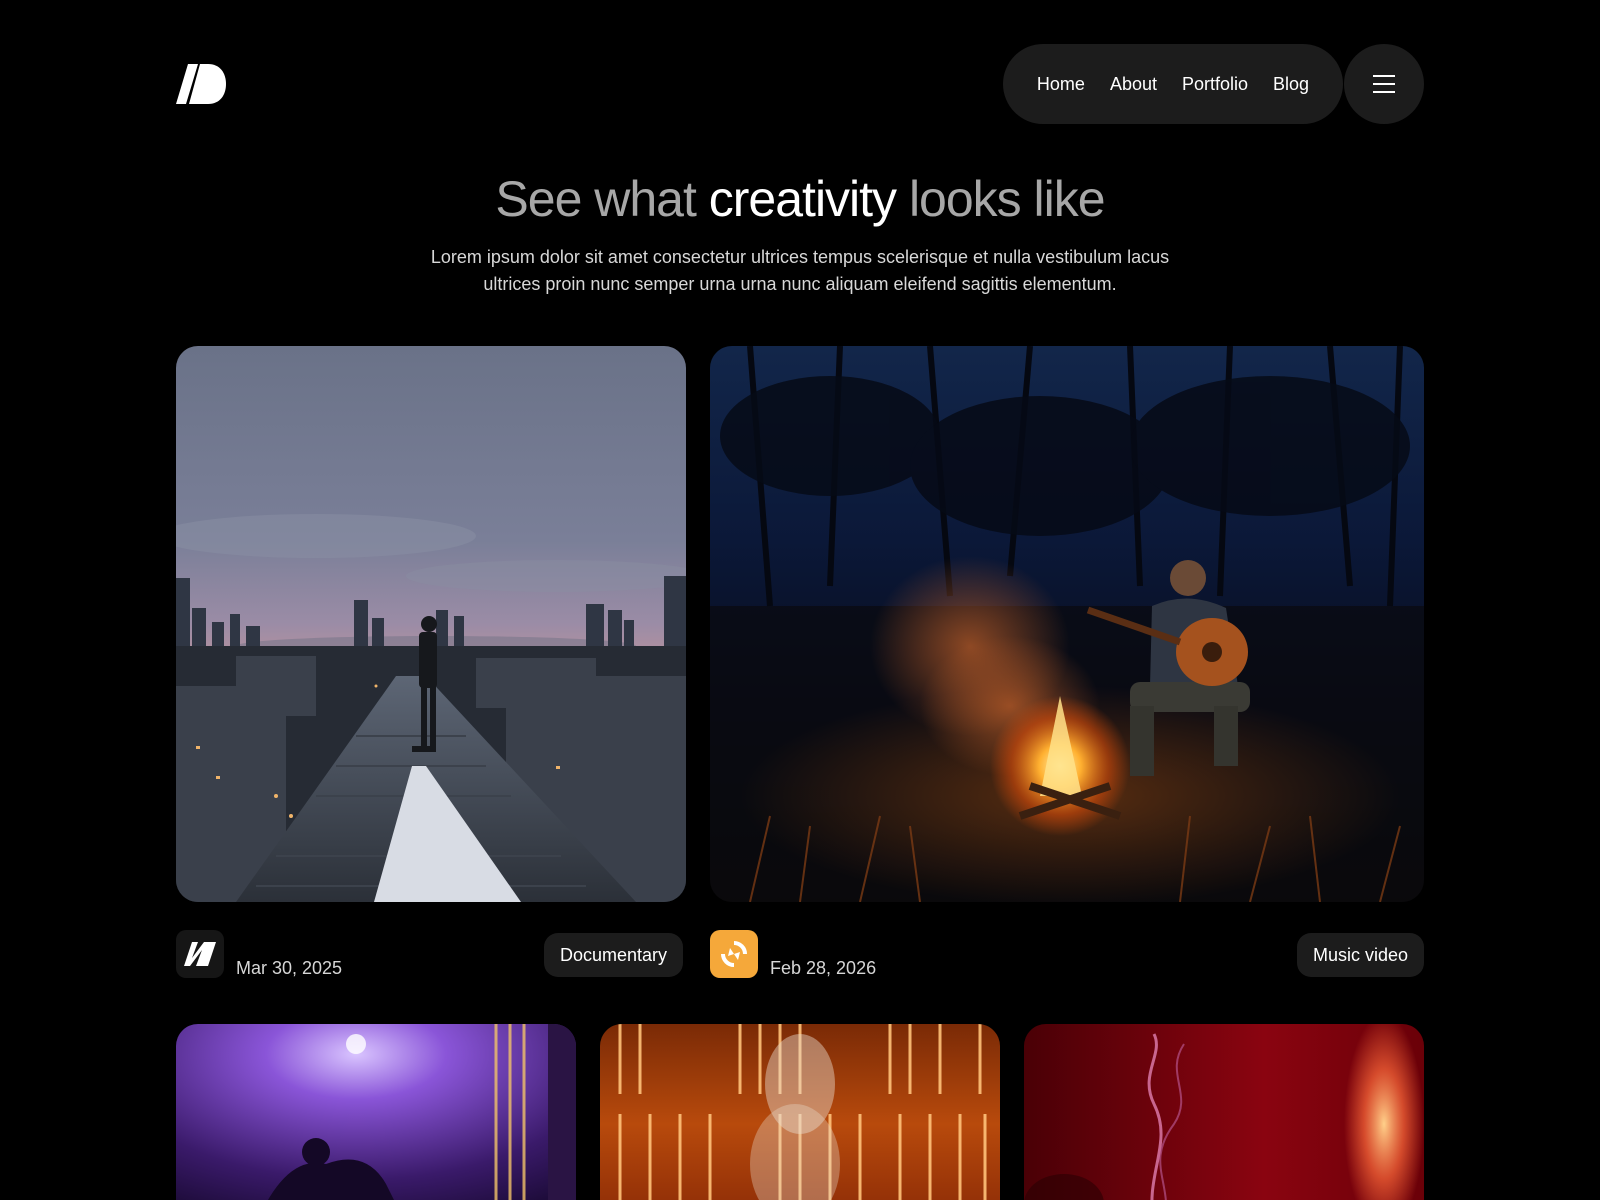 This screenshot has height=1200, width=1600. What do you see at coordinates (376, 1112) in the screenshot?
I see `project-image-purple-stage` at bounding box center [376, 1112].